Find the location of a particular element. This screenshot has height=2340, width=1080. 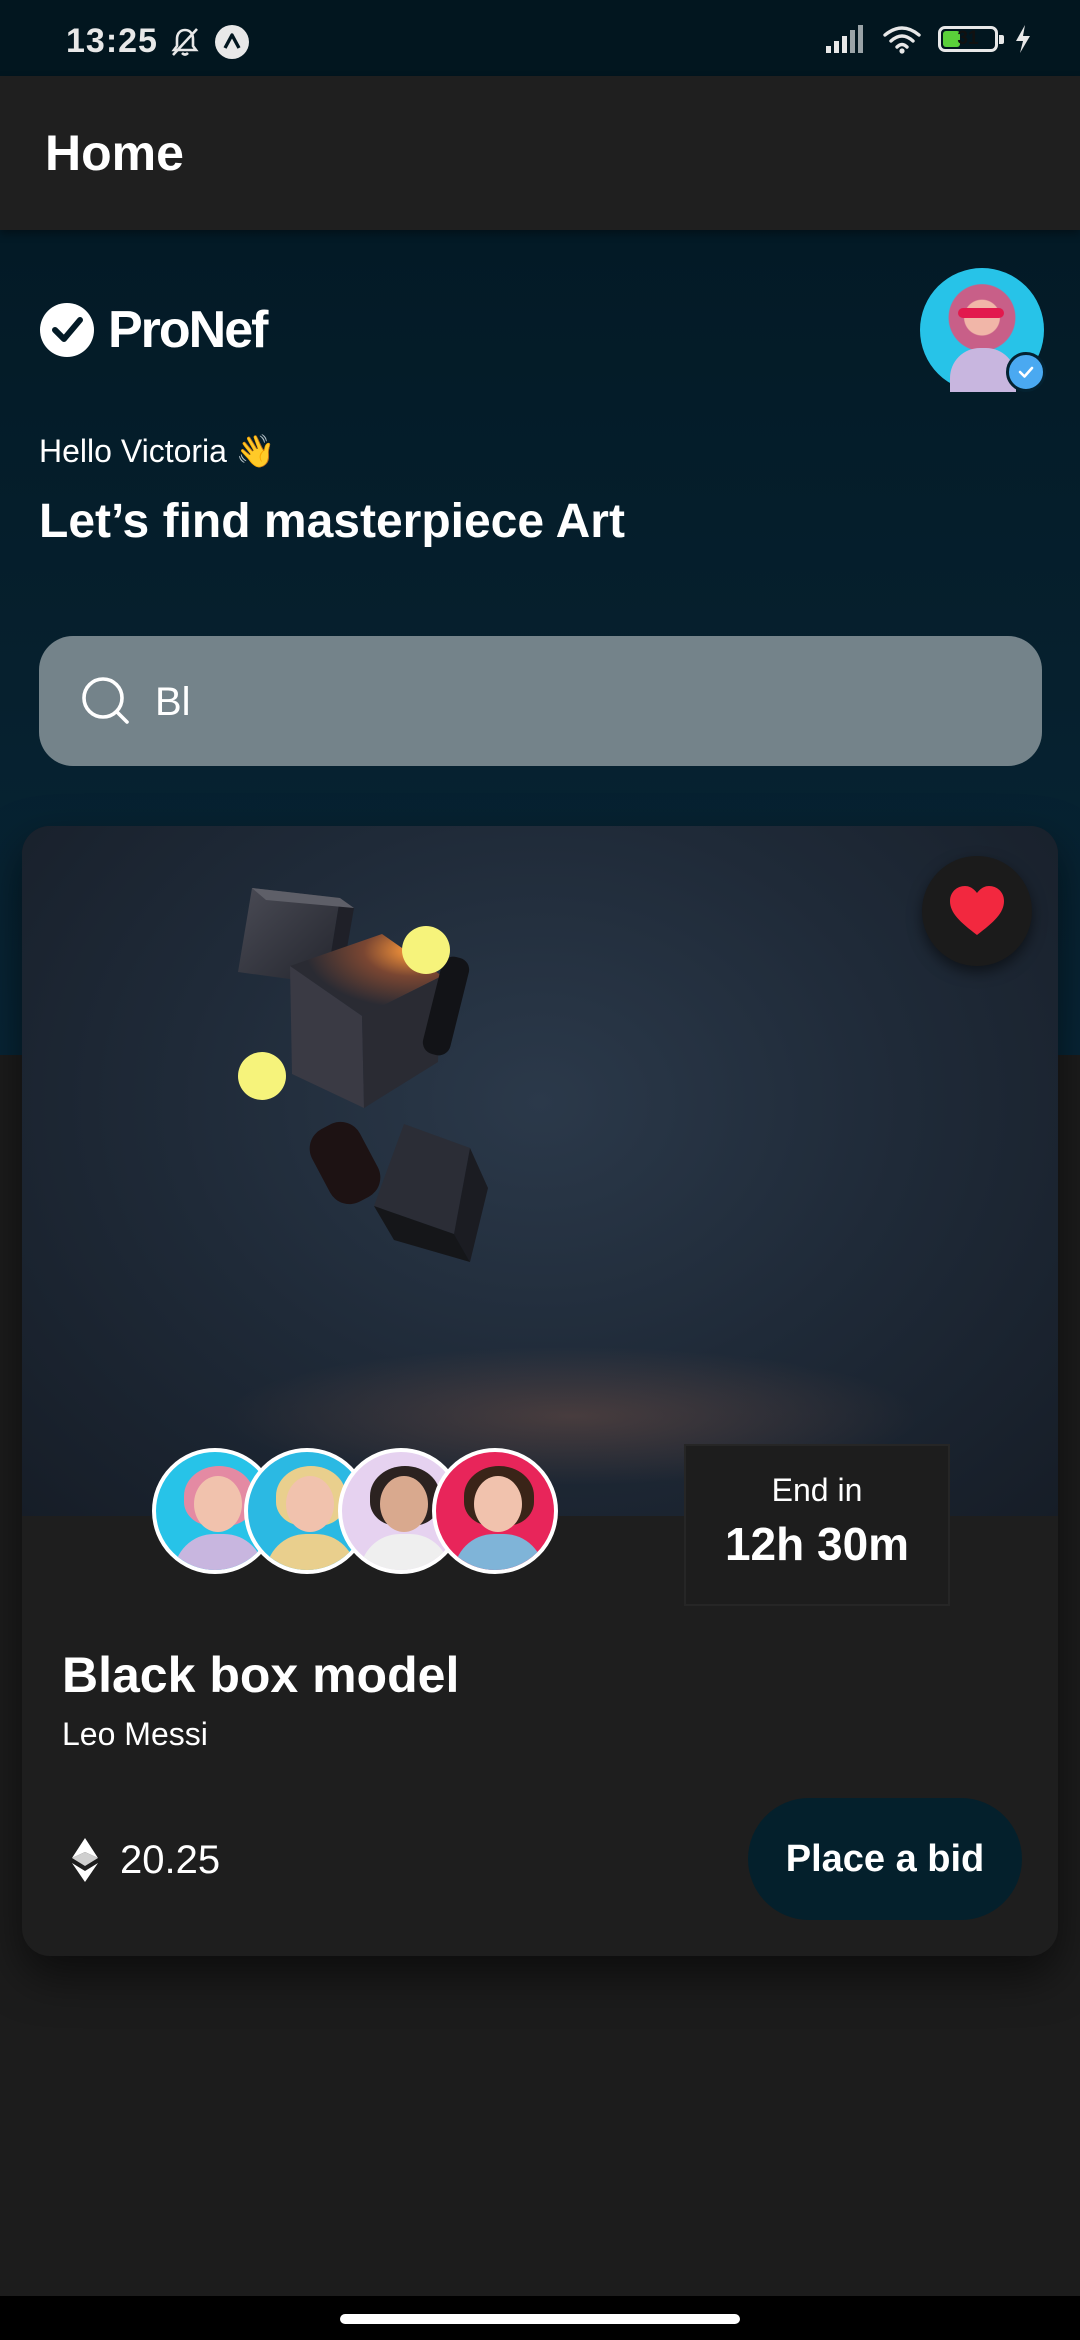

favorite-button is located at coordinates (977, 911).